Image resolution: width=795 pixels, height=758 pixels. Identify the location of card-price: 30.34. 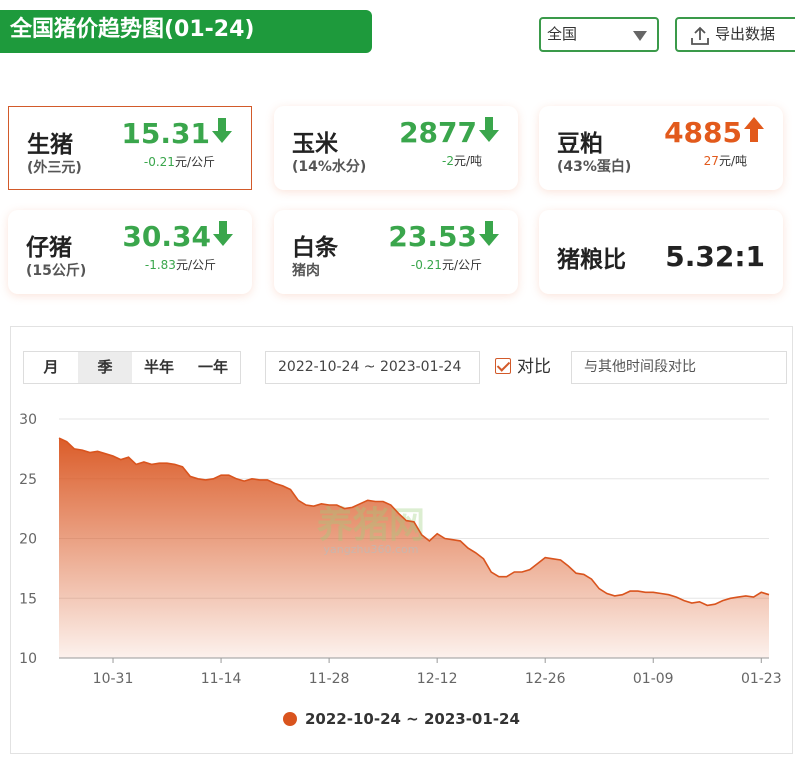
(178, 236).